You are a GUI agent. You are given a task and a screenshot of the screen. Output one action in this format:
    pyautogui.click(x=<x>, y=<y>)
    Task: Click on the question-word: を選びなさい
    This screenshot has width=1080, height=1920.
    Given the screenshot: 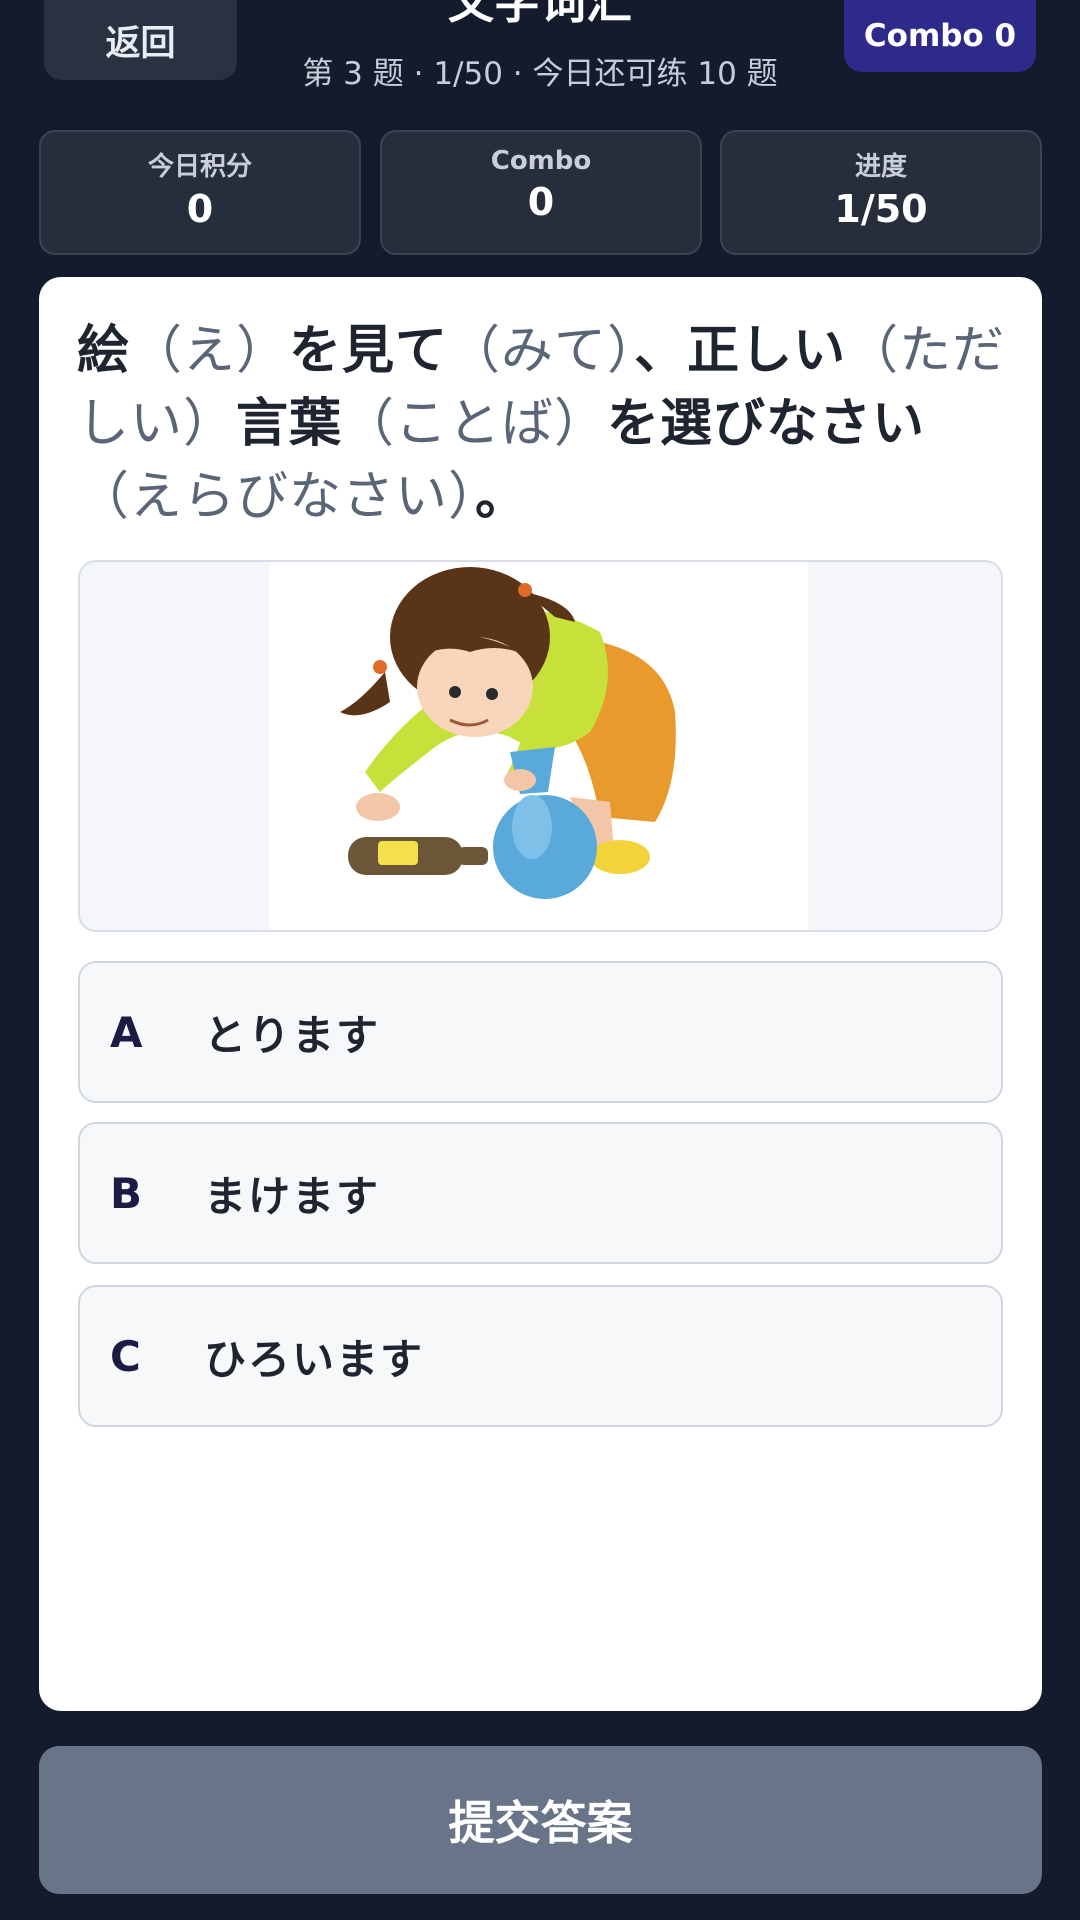 What is the action you would take?
    pyautogui.click(x=766, y=424)
    